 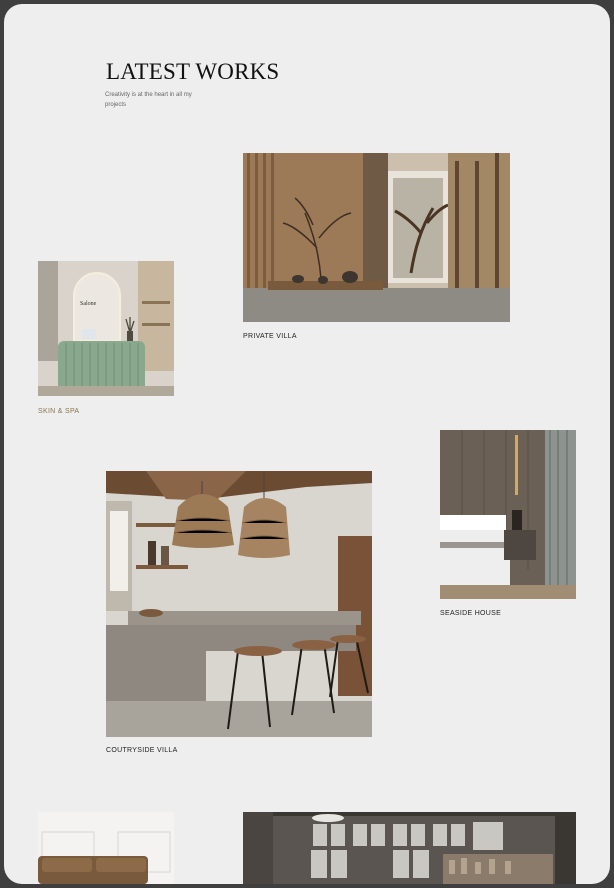 I want to click on spa-sign-text: Salone, so click(x=88, y=304).